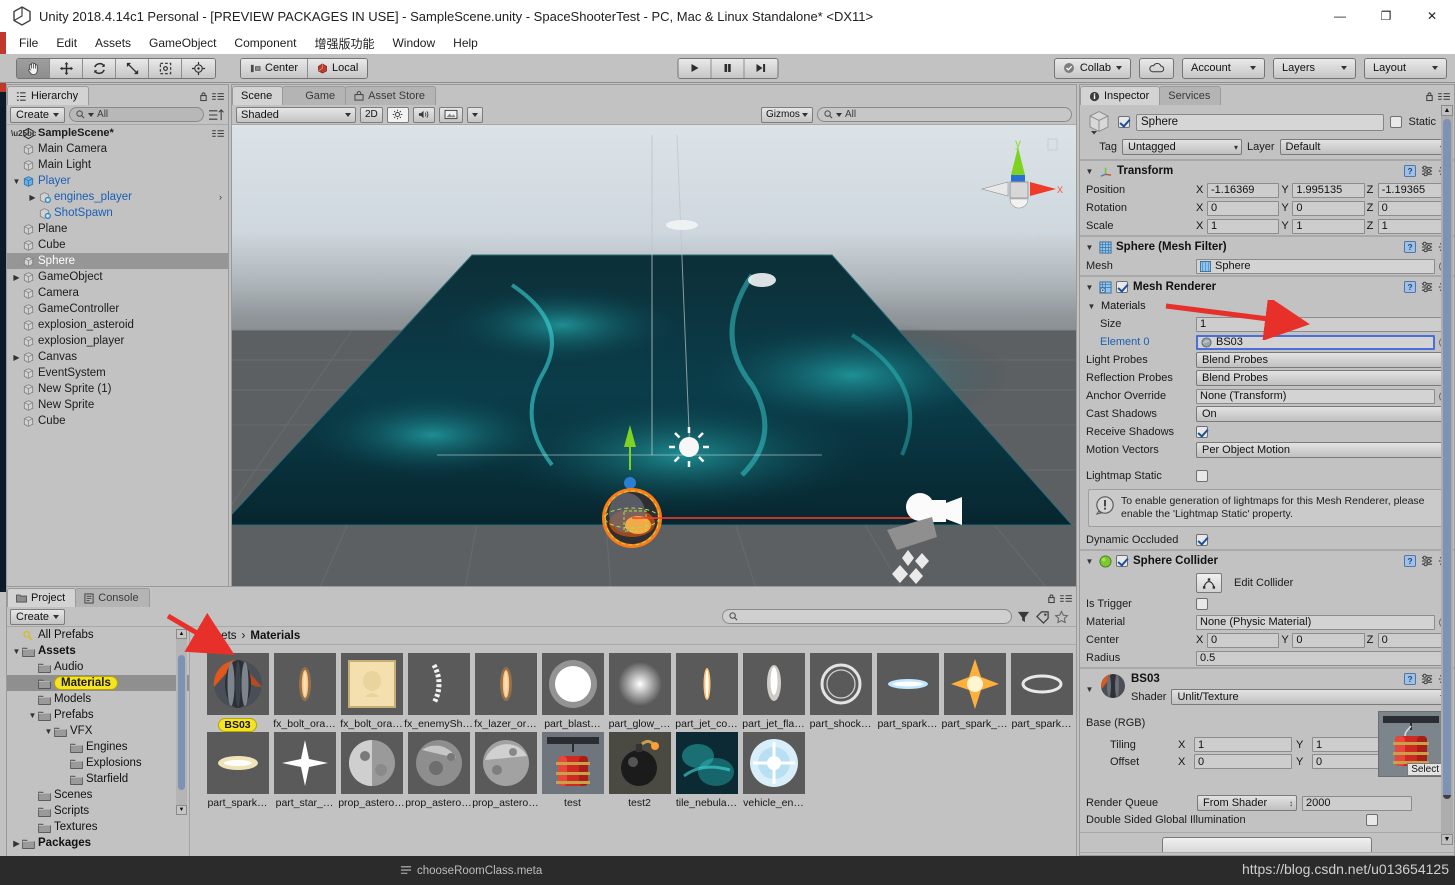 The image size is (1455, 885). Describe the element at coordinates (450, 114) in the screenshot. I see `scene-effects-toggle` at that location.